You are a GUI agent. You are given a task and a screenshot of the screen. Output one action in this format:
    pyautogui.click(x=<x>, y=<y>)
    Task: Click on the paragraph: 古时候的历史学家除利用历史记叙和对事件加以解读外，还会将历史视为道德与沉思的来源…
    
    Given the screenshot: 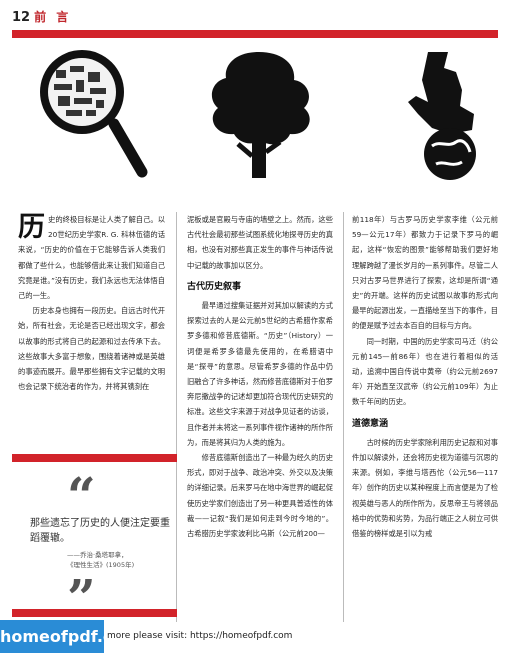 What is the action you would take?
    pyautogui.click(x=425, y=488)
    